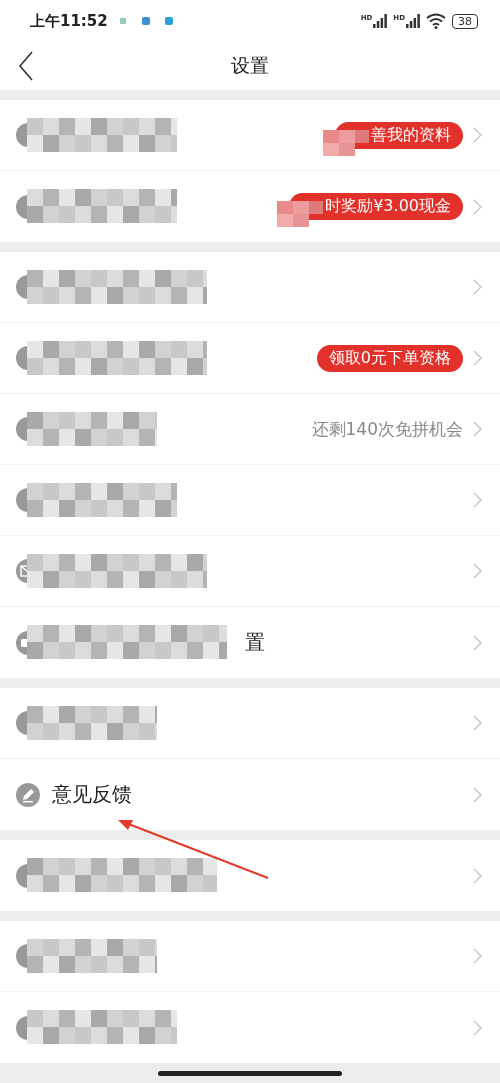 The width and height of the screenshot is (500, 1083). What do you see at coordinates (389, 358) in the screenshot?
I see `promo-tag: 领取0元下单资格` at bounding box center [389, 358].